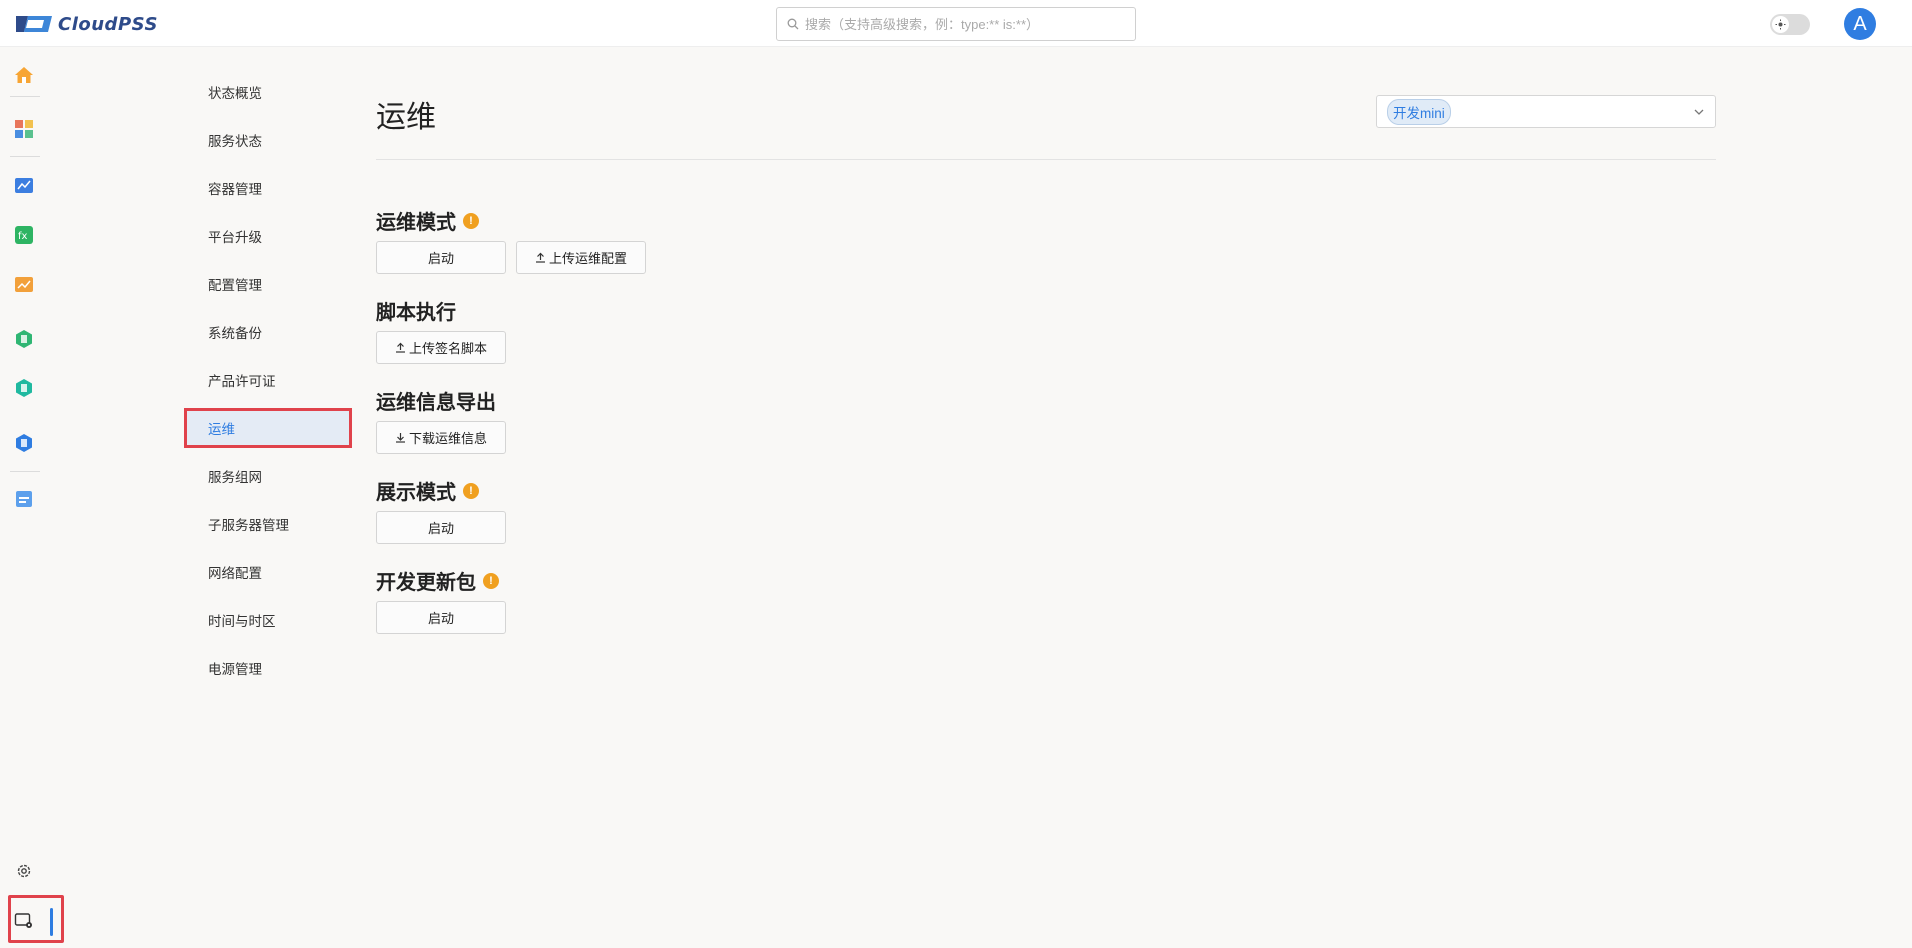  What do you see at coordinates (1699, 112) in the screenshot?
I see `chevron-down-icon` at bounding box center [1699, 112].